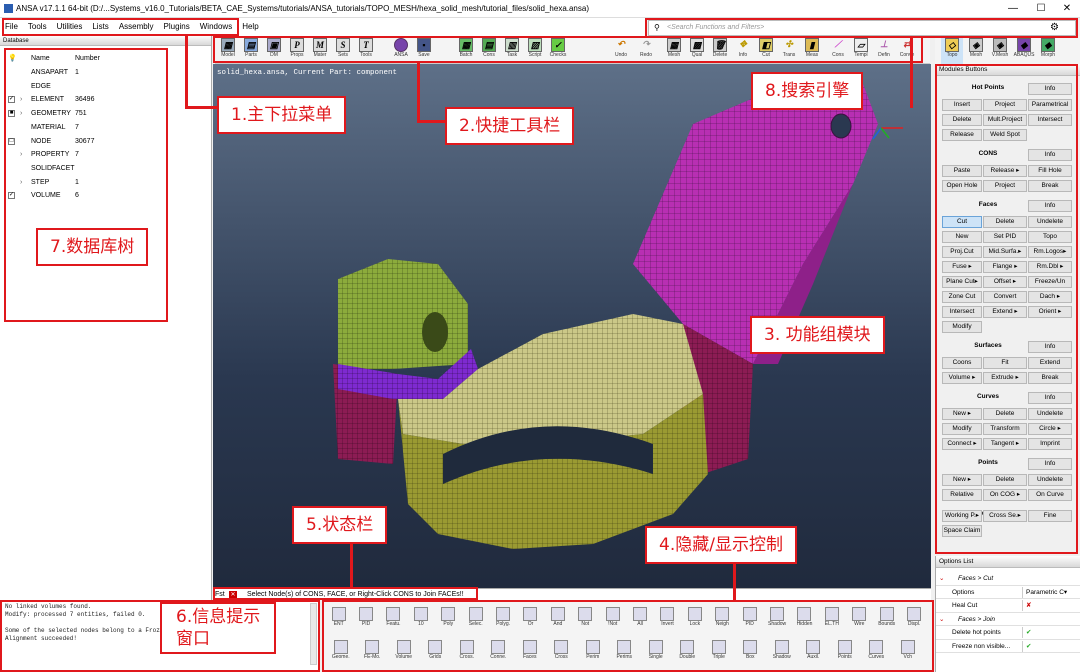 The image size is (1080, 672). Describe the element at coordinates (366, 50) in the screenshot. I see `tools-tool: T Tools` at that location.